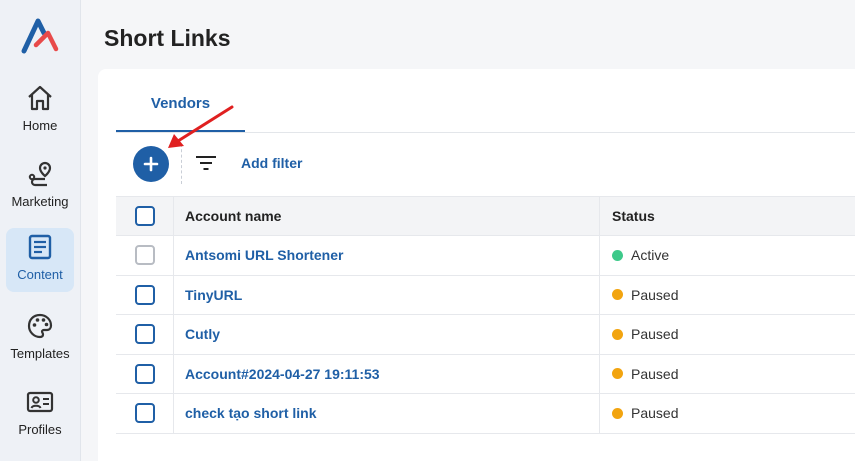  I want to click on account-name-cell: Cutly, so click(387, 334).